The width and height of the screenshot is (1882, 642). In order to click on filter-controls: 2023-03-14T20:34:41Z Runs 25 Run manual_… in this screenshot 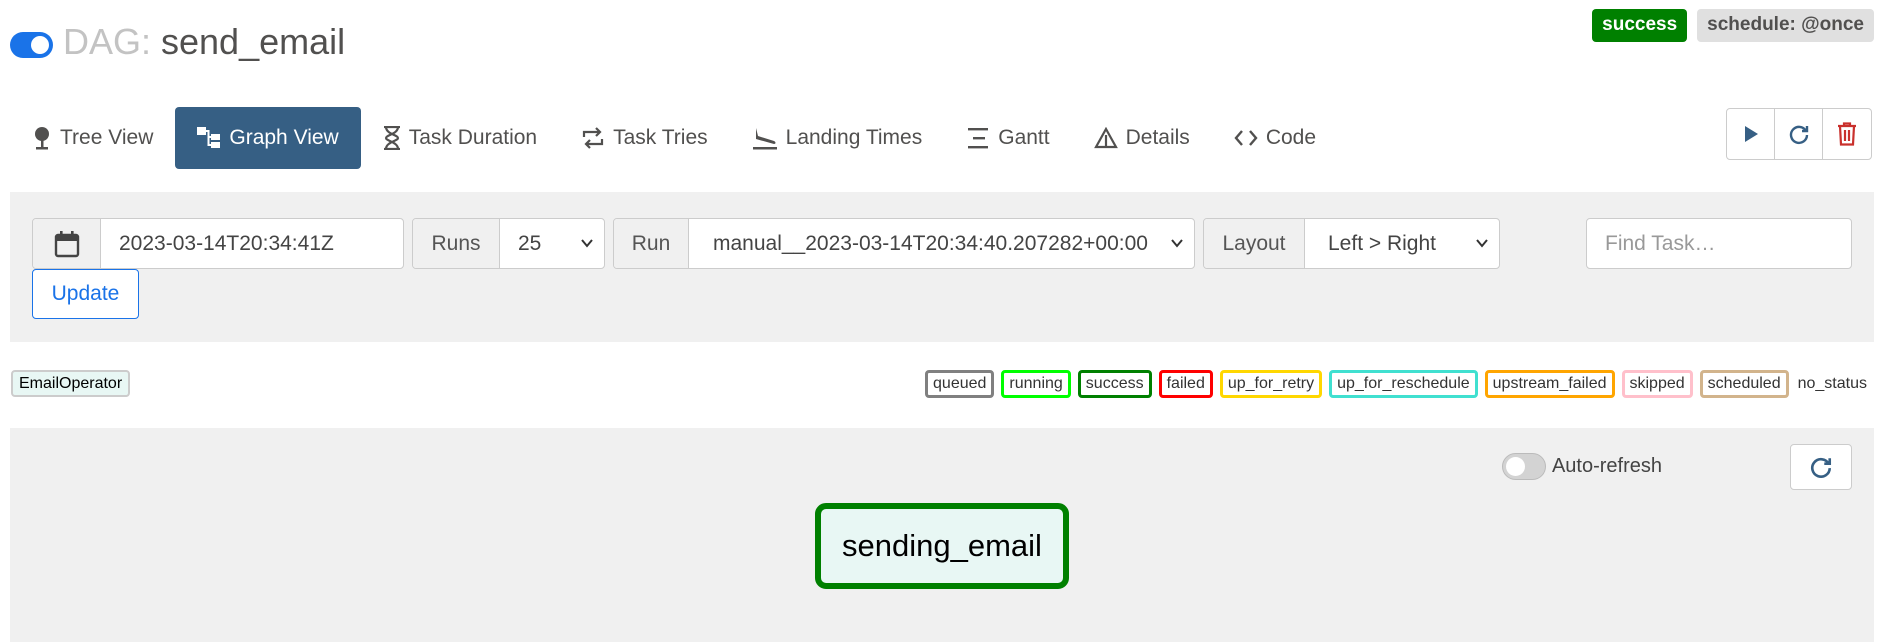, I will do `click(766, 243)`.